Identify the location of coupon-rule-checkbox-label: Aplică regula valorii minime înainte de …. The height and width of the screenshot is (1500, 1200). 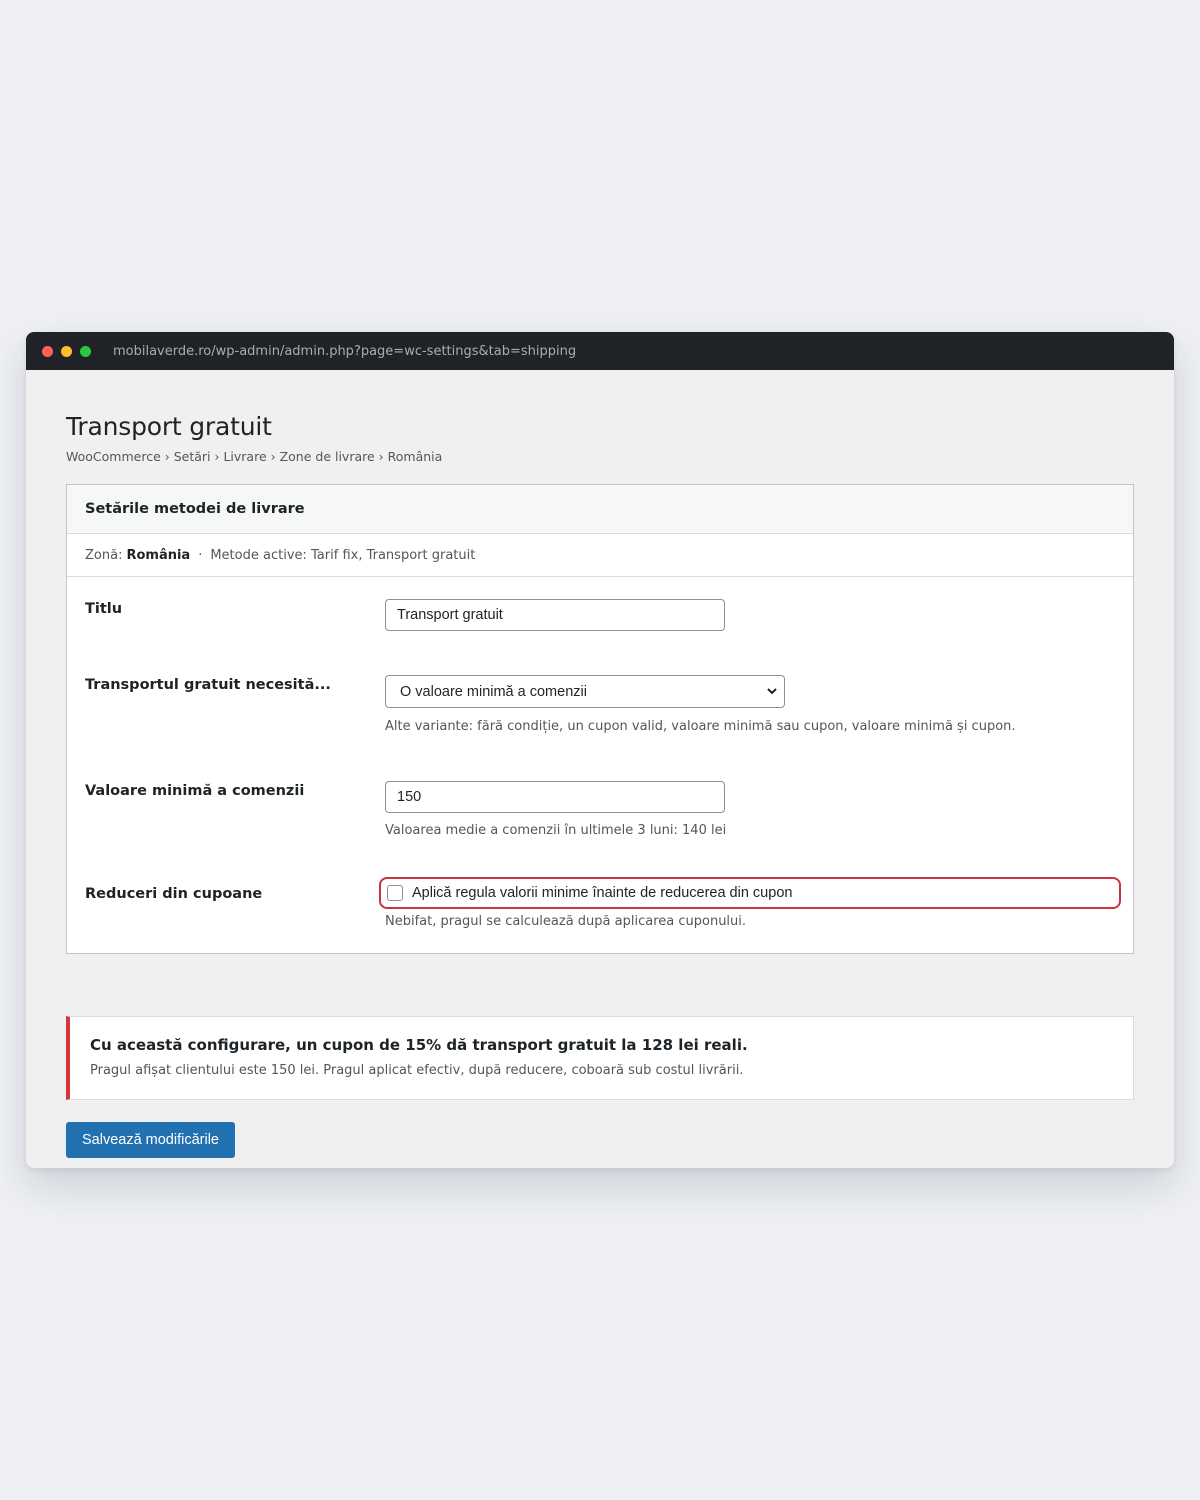
(602, 893).